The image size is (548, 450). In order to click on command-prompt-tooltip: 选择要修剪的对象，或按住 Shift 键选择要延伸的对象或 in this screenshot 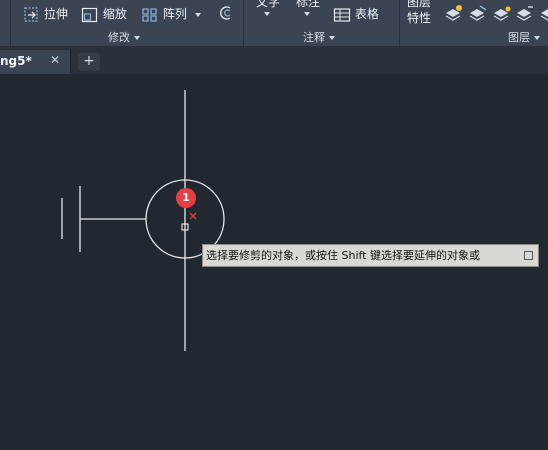, I will do `click(370, 255)`.